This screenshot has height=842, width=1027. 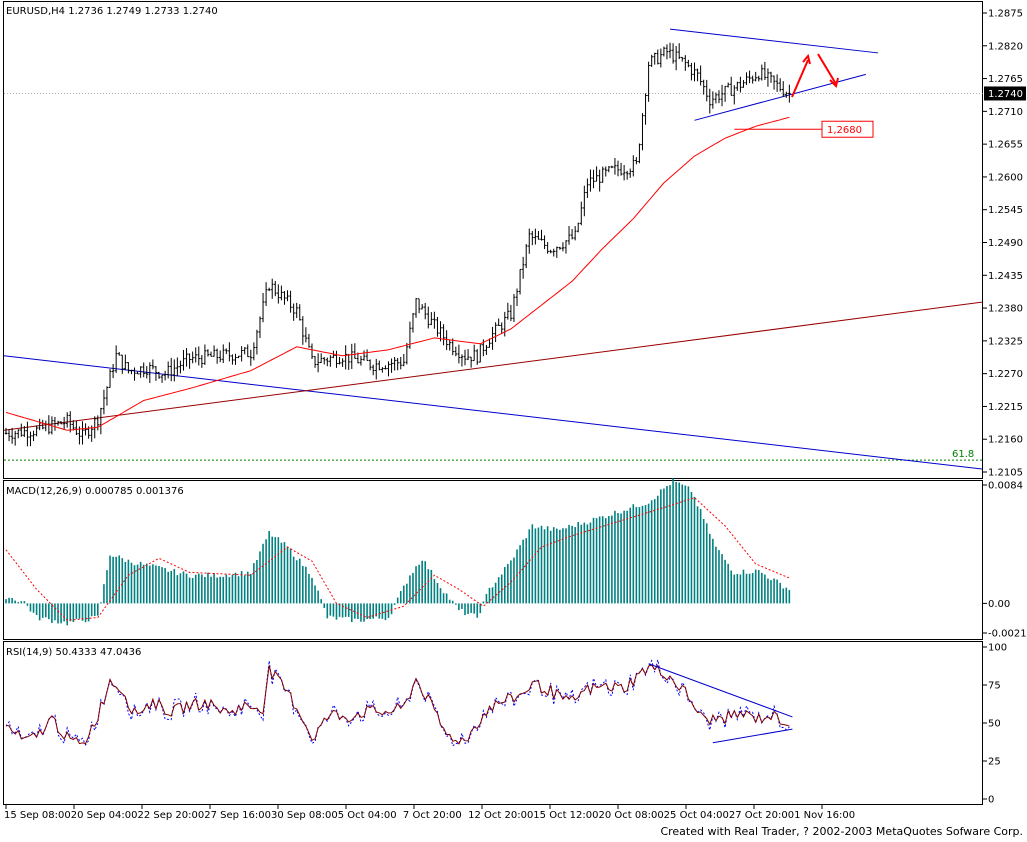 I want to click on price-tick-label: 1.2765, so click(x=1005, y=79).